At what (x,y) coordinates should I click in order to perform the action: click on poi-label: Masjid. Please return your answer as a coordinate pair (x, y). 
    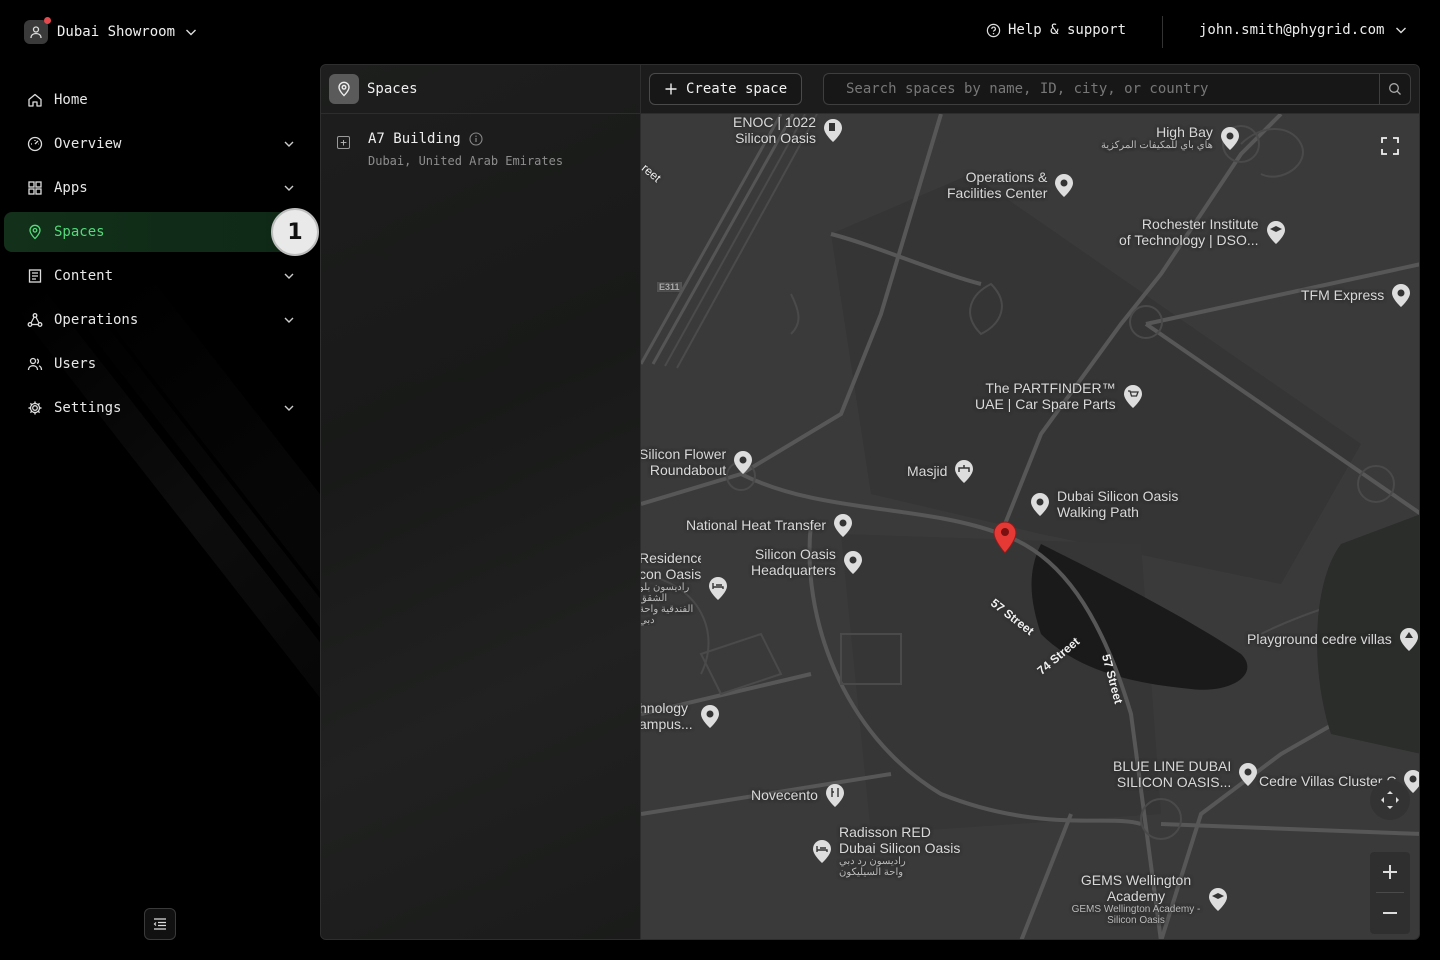
    Looking at the image, I should click on (927, 471).